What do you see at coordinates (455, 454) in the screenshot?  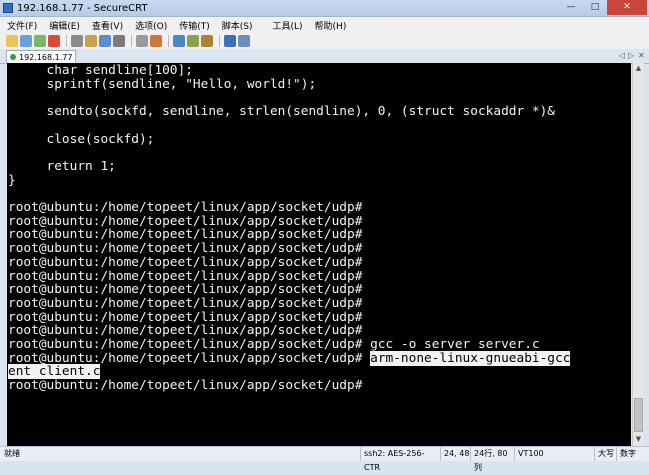 I see `status-cursor-position: 24, 48` at bounding box center [455, 454].